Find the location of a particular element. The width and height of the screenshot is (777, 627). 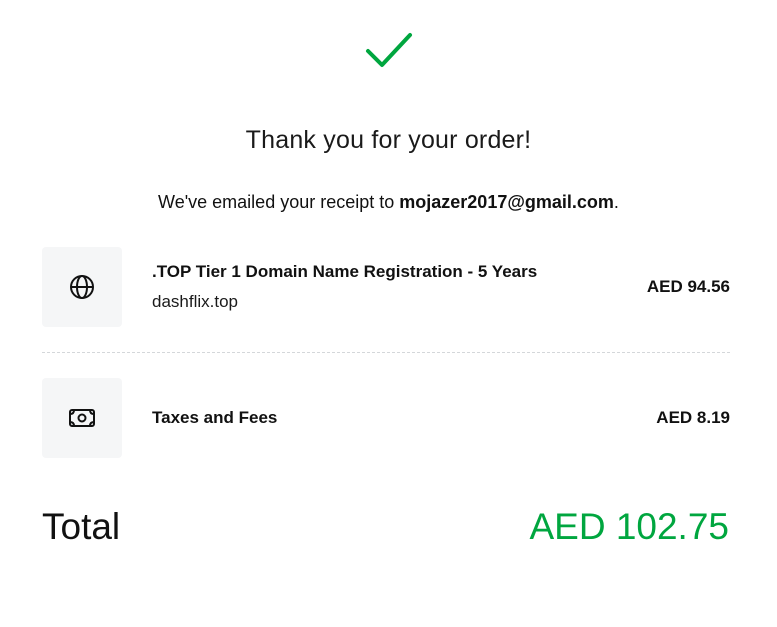

line-item-taxes: Taxes and Fees AED 8.19 is located at coordinates (386, 418).